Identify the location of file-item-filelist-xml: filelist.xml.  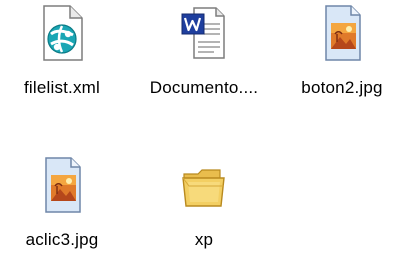
(62, 55).